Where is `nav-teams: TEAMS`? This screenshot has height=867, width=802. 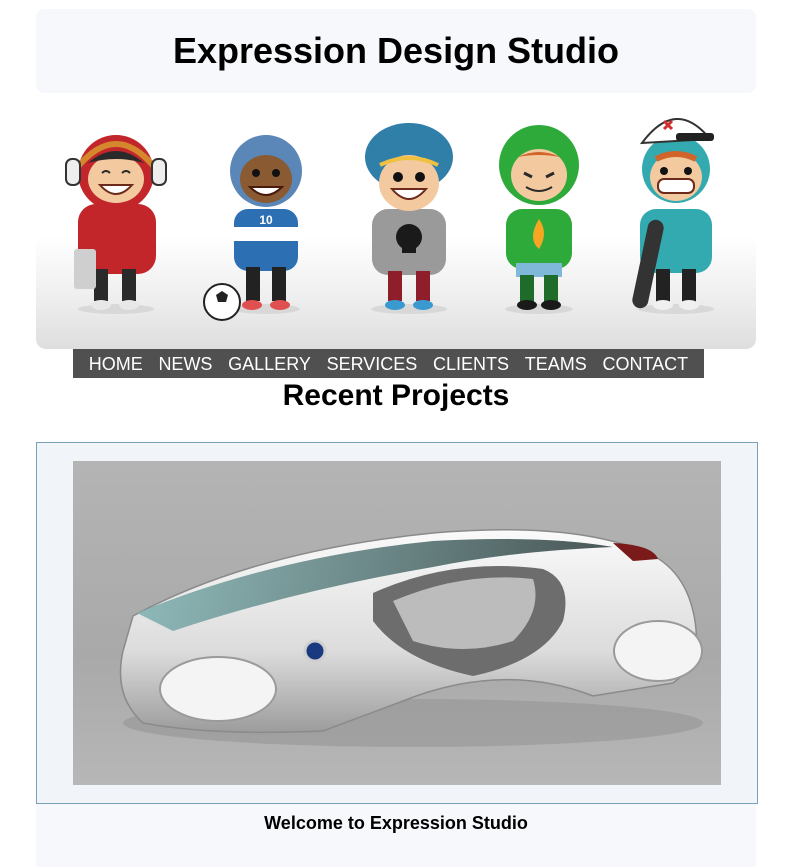
nav-teams: TEAMS is located at coordinates (556, 364).